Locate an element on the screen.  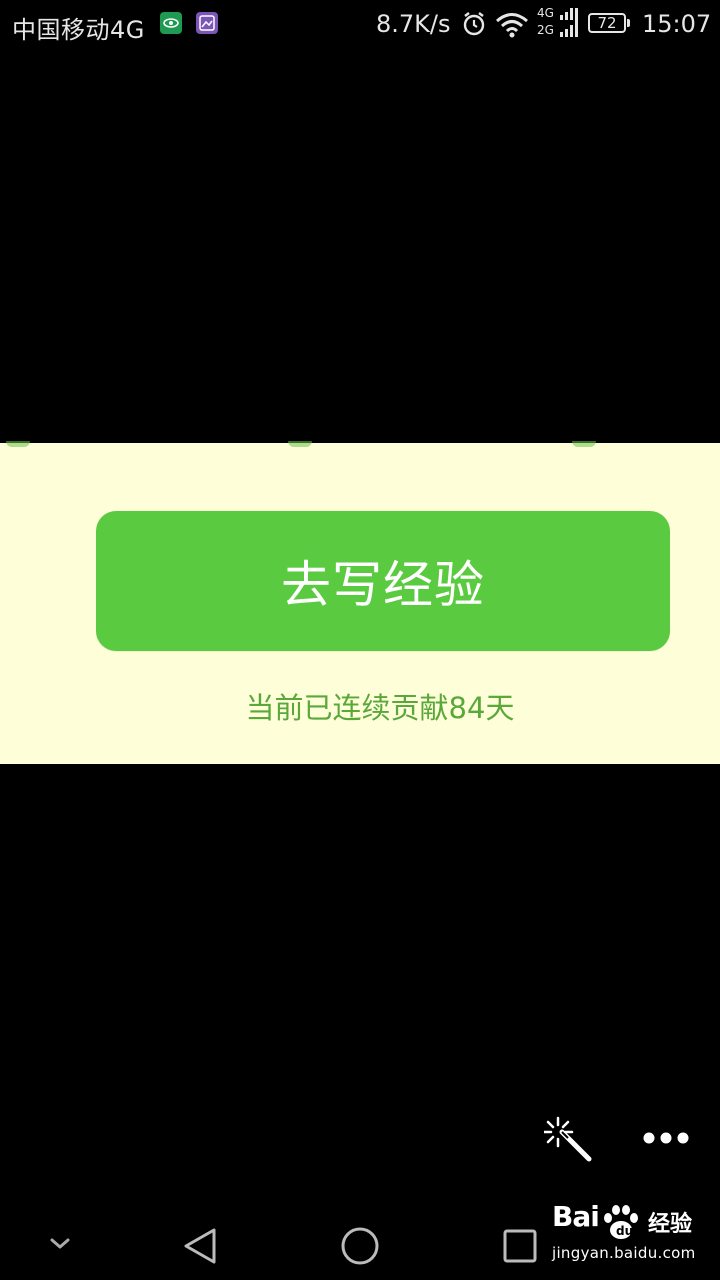
alarm-icon is located at coordinates (474, 27).